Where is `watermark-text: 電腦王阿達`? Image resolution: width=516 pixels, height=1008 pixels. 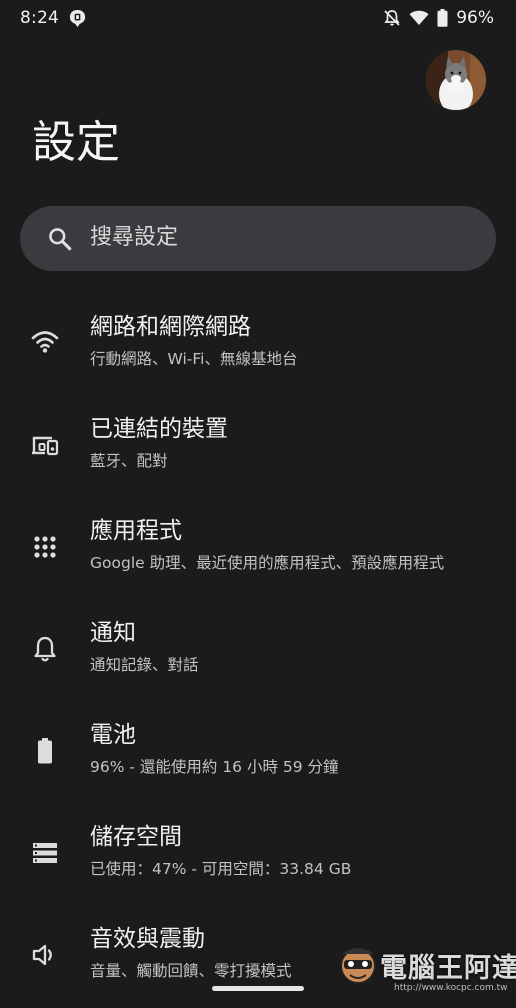
watermark-text: 電腦王阿達 is located at coordinates (448, 968).